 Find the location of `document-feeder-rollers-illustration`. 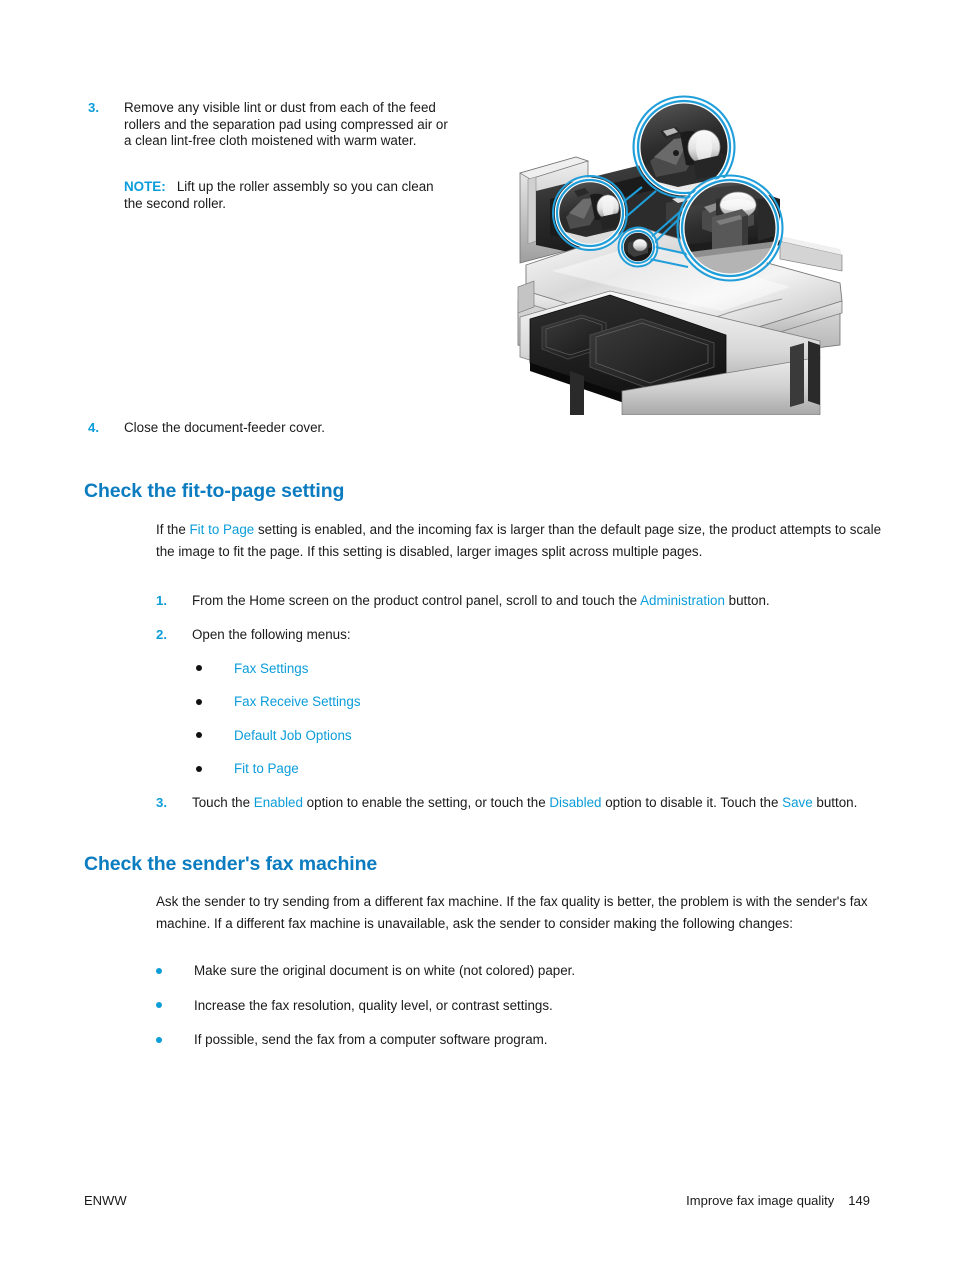

document-feeder-rollers-illustration is located at coordinates (695, 255).